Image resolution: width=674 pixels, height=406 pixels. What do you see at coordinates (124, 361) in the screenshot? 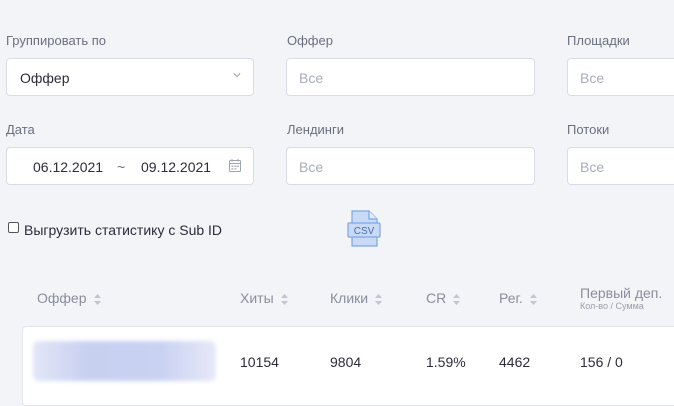
I see `offer-name-blurred` at bounding box center [124, 361].